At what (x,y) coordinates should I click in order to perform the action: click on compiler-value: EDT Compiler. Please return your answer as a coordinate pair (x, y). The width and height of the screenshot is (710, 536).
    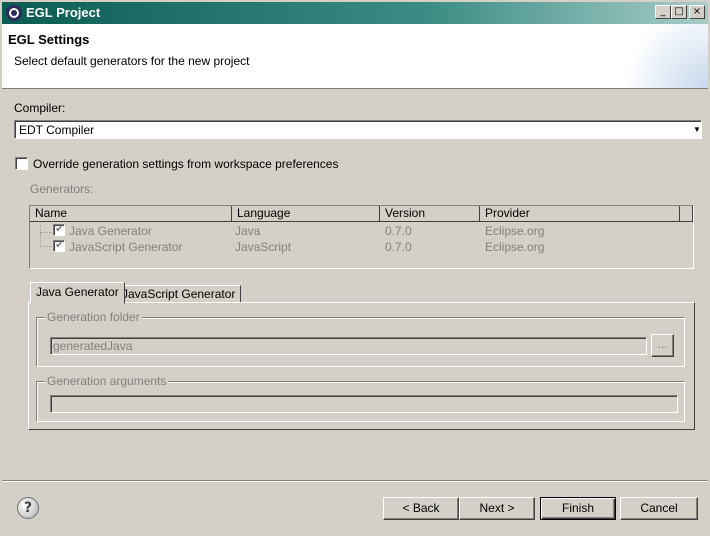
    Looking at the image, I should click on (57, 130).